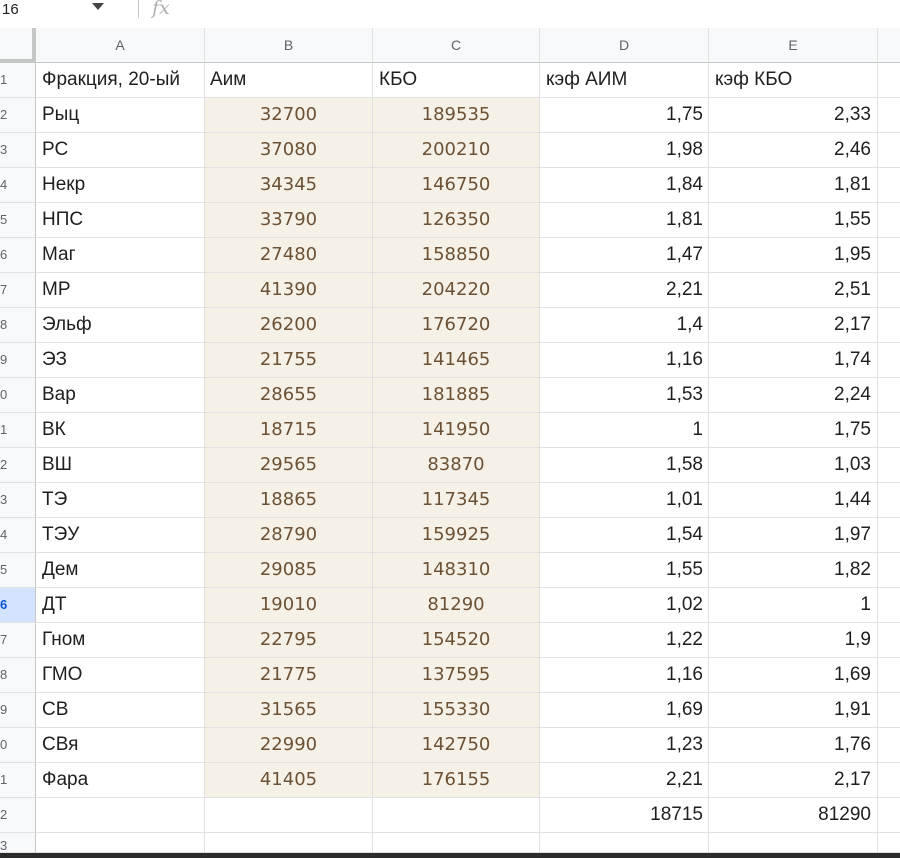  Describe the element at coordinates (793, 325) in the screenshot. I see `cell-kef-kbo: 2,17` at that location.